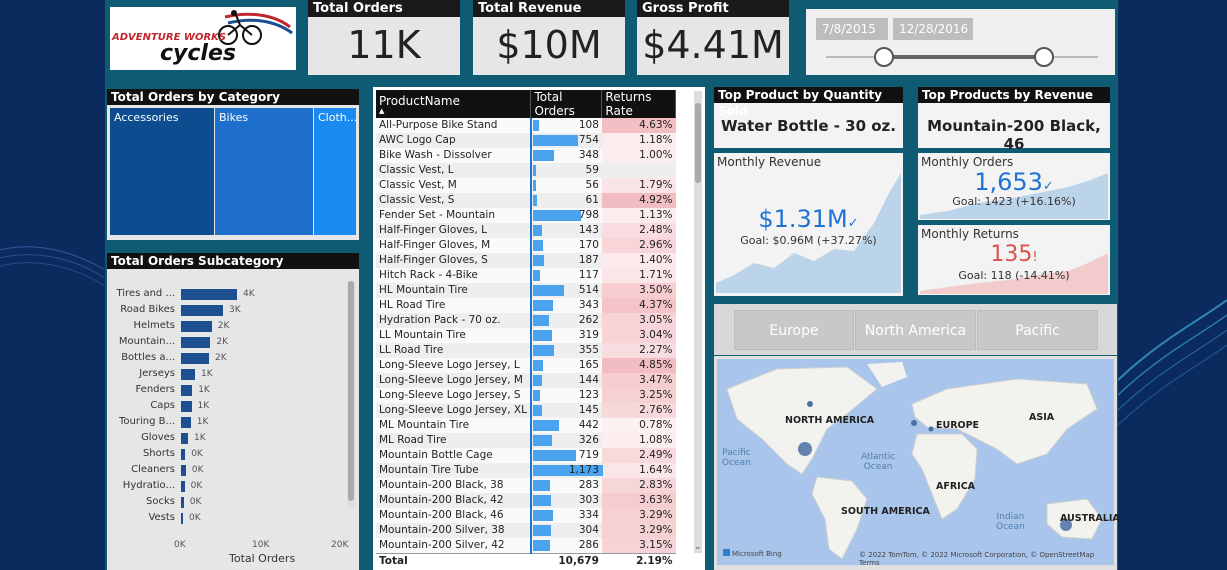 The image size is (1227, 570). I want to click on table-row: LL Mountain Tire 319 3.04%, so click(526, 335).